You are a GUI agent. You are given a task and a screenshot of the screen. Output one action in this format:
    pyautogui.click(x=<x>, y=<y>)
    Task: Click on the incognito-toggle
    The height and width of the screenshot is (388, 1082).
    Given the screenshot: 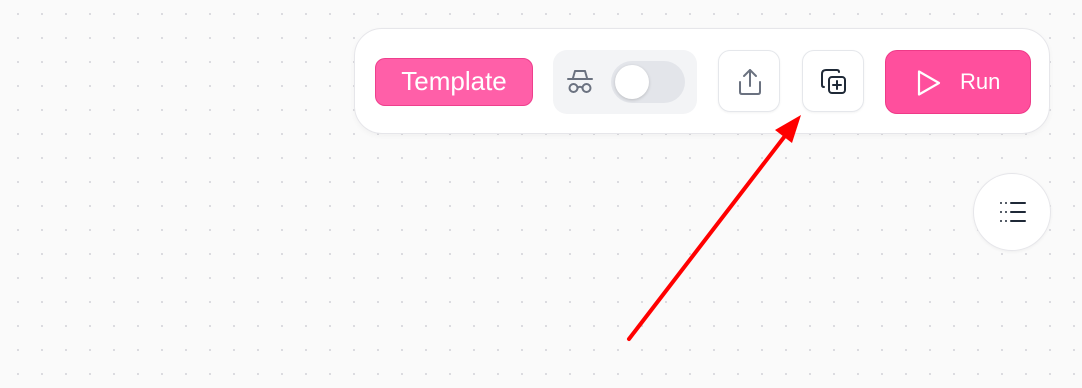 What is the action you would take?
    pyautogui.click(x=648, y=82)
    